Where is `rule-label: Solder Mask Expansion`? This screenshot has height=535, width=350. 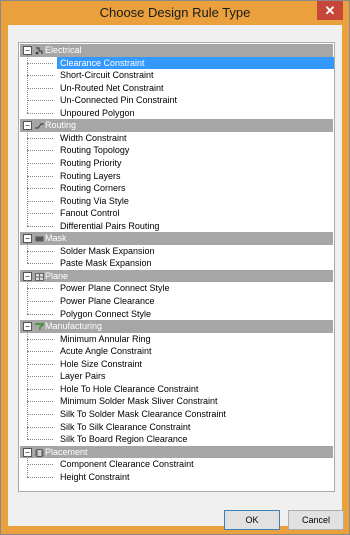
rule-label: Solder Mask Expansion is located at coordinates (107, 250).